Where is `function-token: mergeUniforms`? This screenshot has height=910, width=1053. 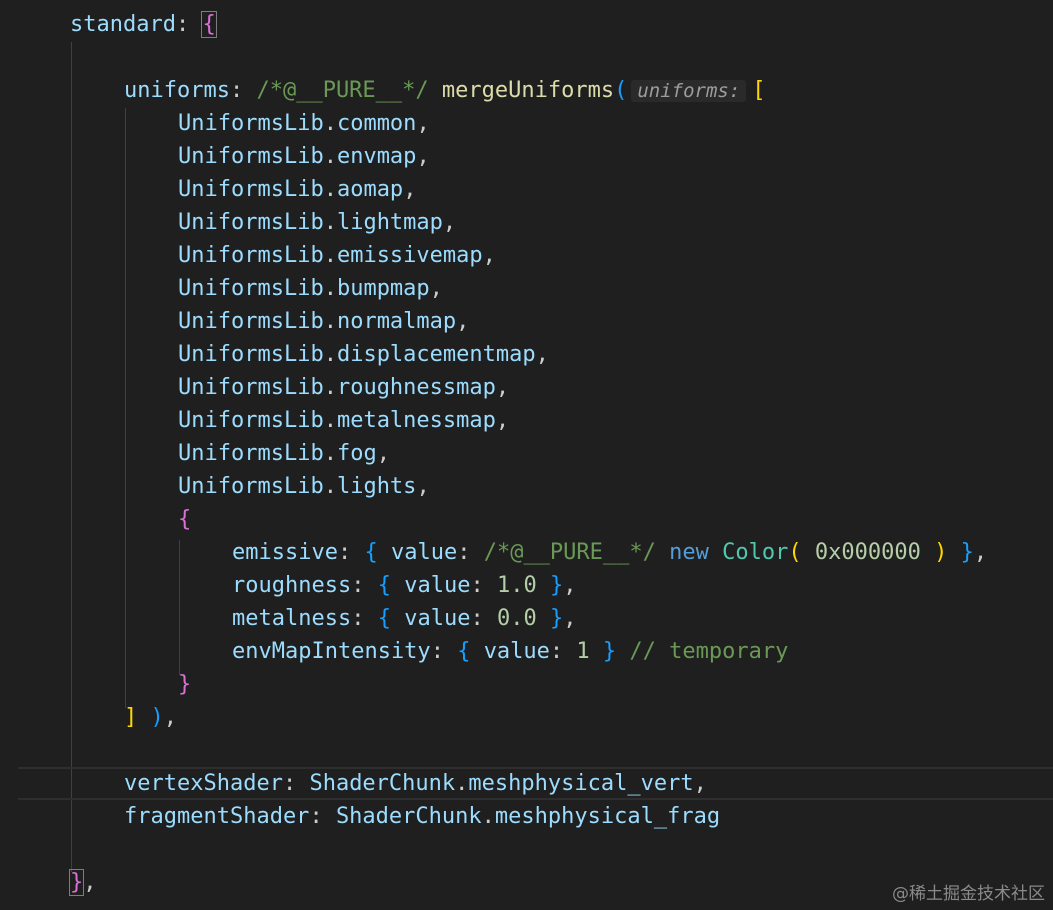 function-token: mergeUniforms is located at coordinates (528, 90).